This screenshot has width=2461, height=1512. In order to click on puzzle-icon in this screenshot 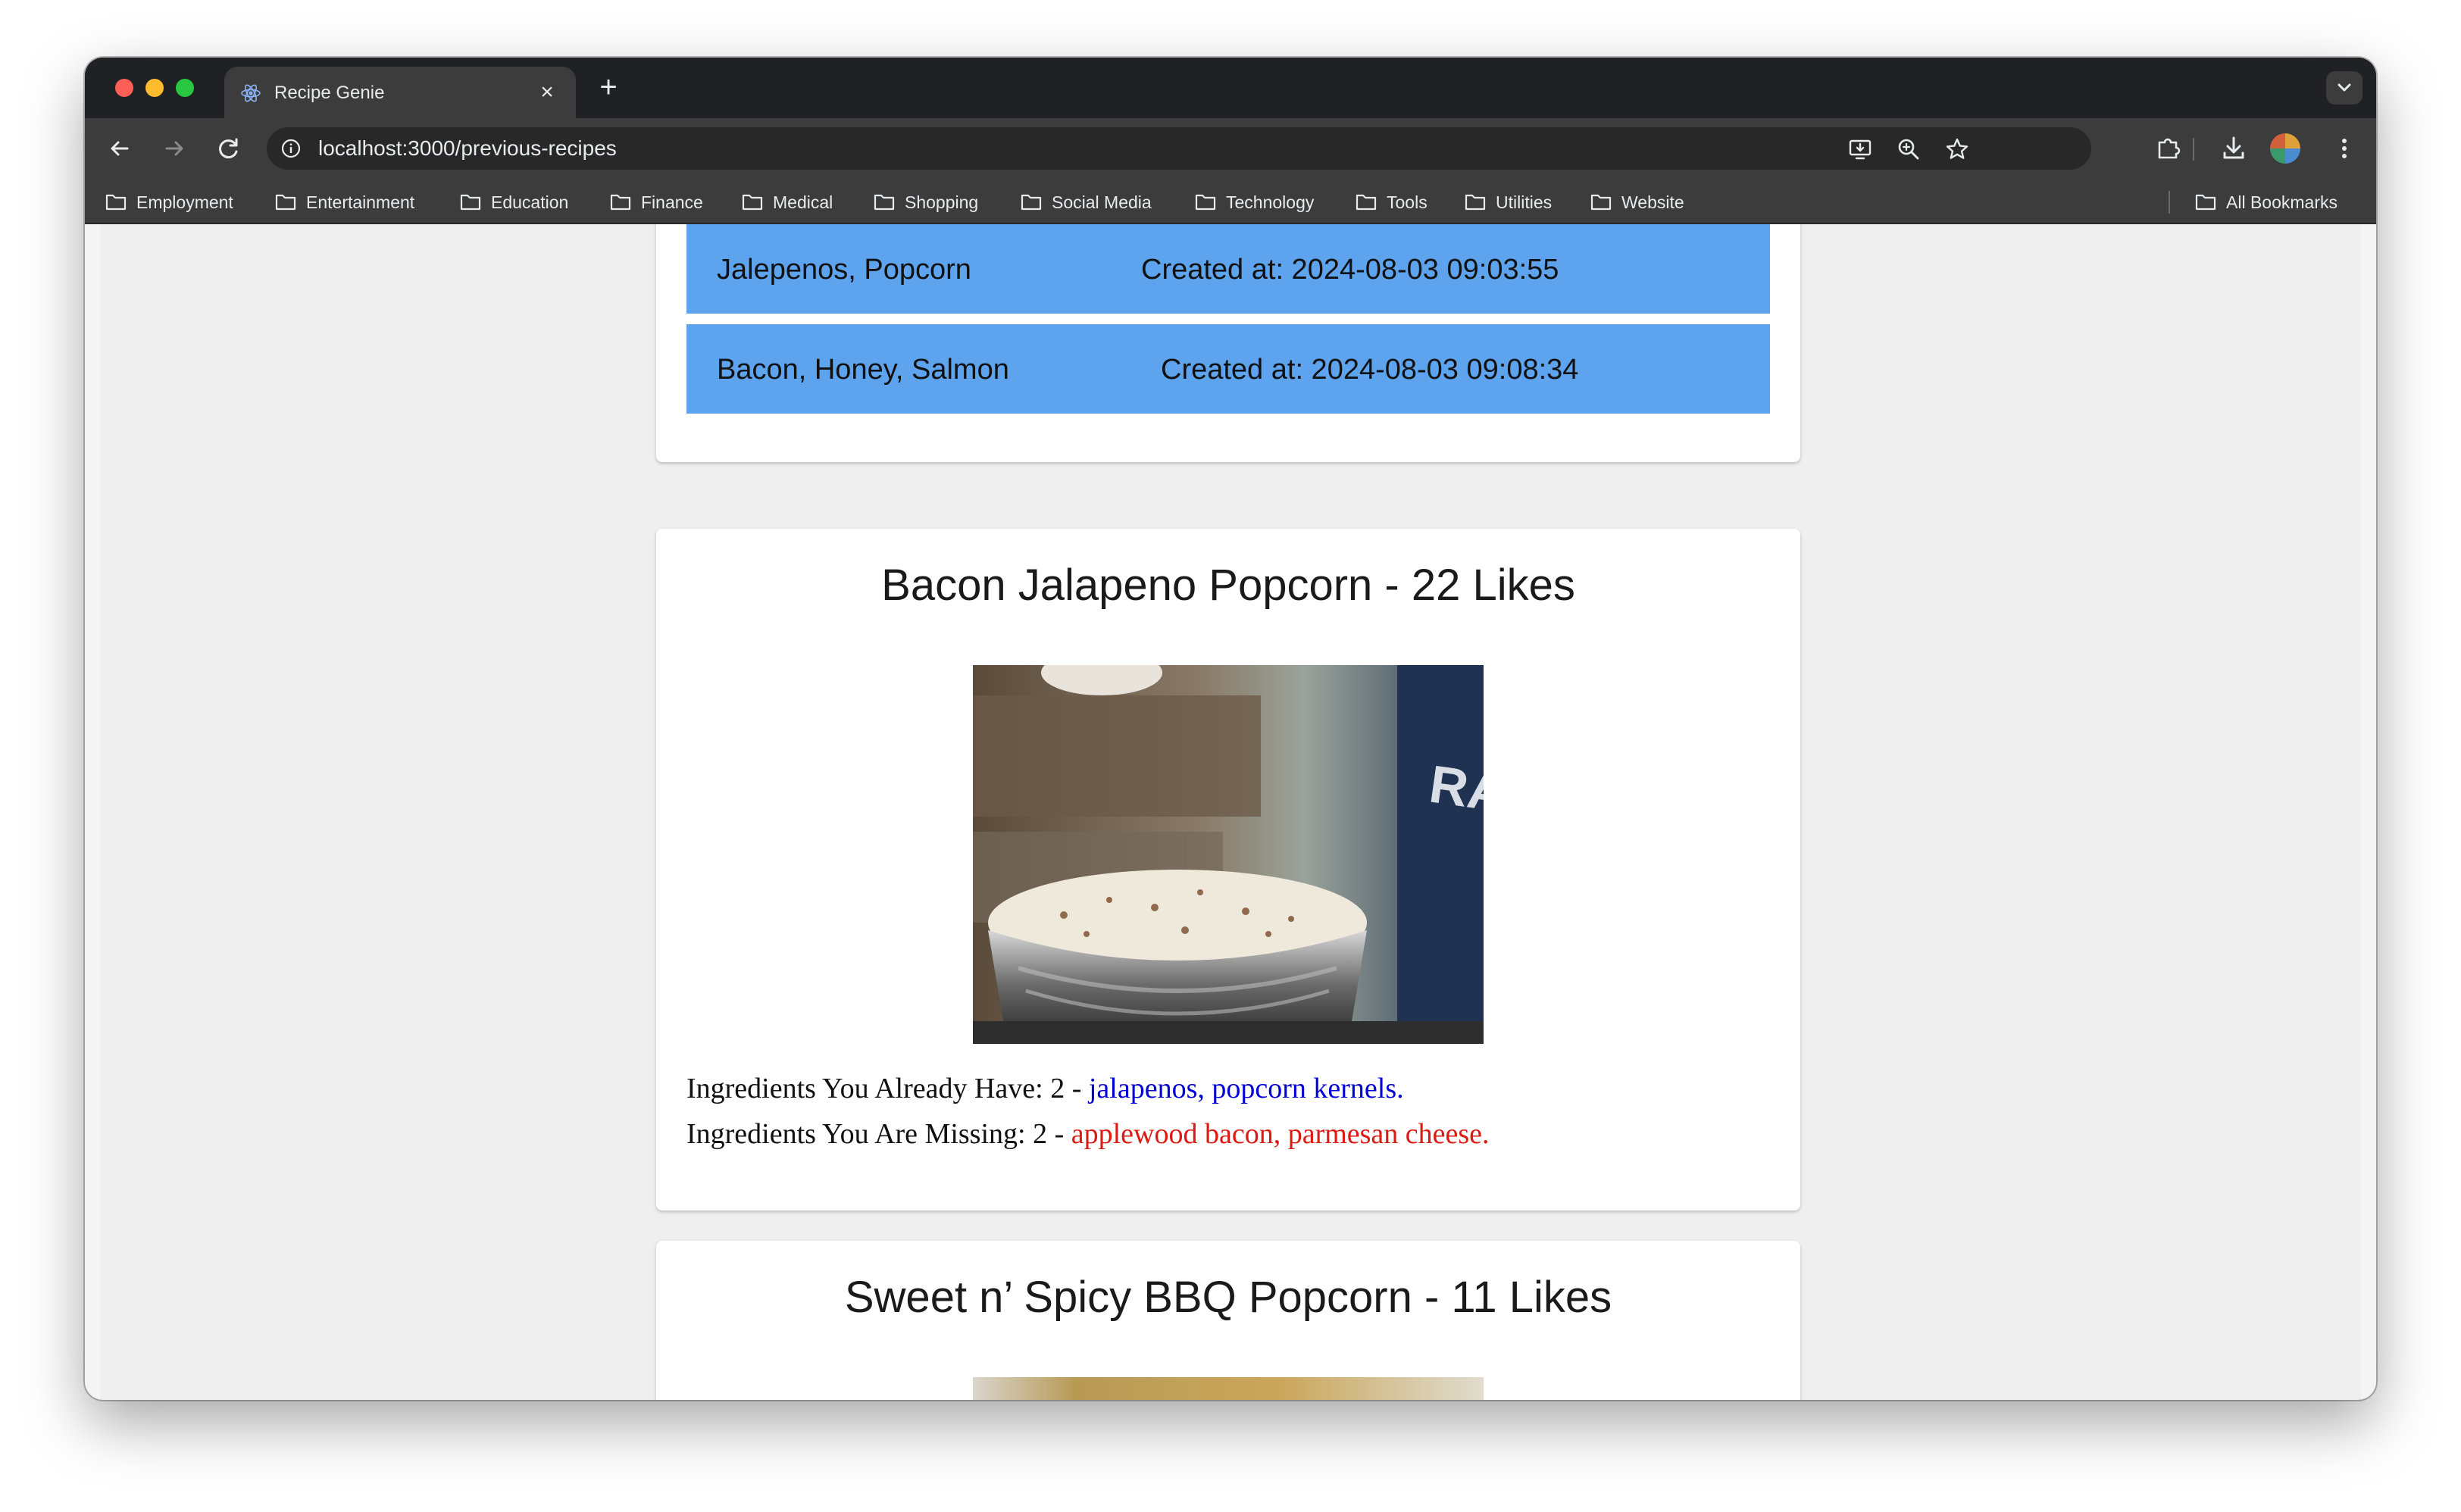, I will do `click(2169, 148)`.